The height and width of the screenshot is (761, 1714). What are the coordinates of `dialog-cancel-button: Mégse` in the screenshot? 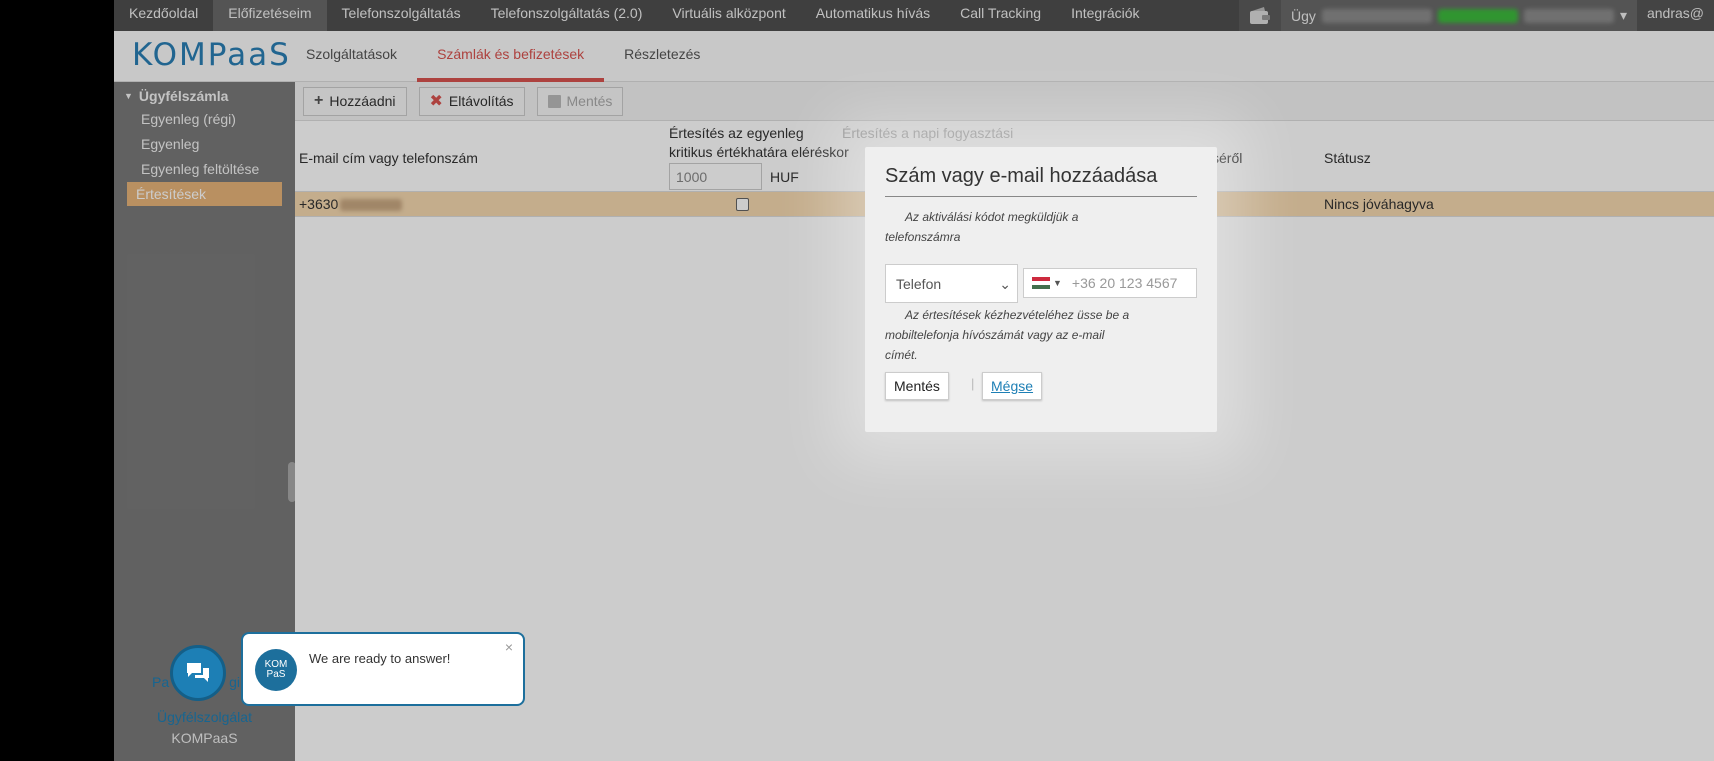 It's located at (1012, 386).